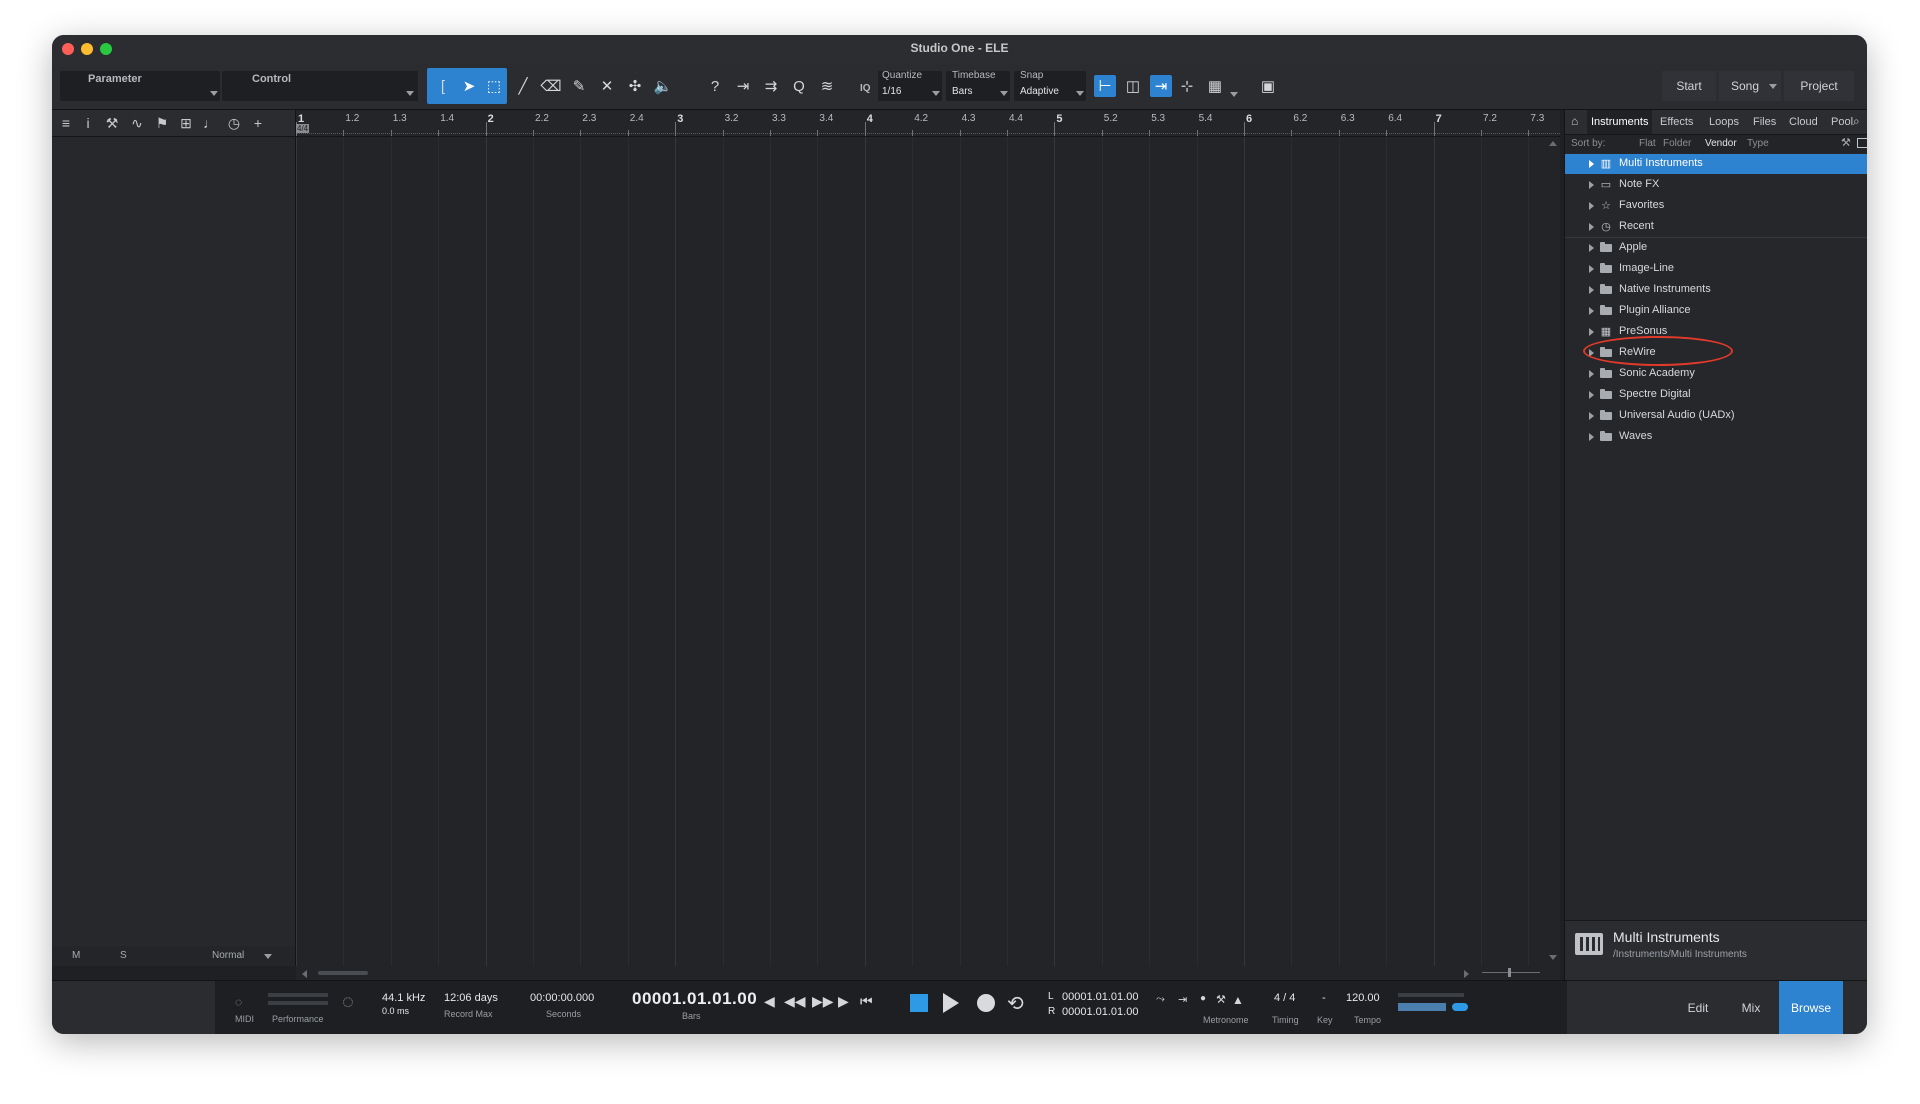  What do you see at coordinates (1698, 1007) in the screenshot?
I see `edit-button: Edit` at bounding box center [1698, 1007].